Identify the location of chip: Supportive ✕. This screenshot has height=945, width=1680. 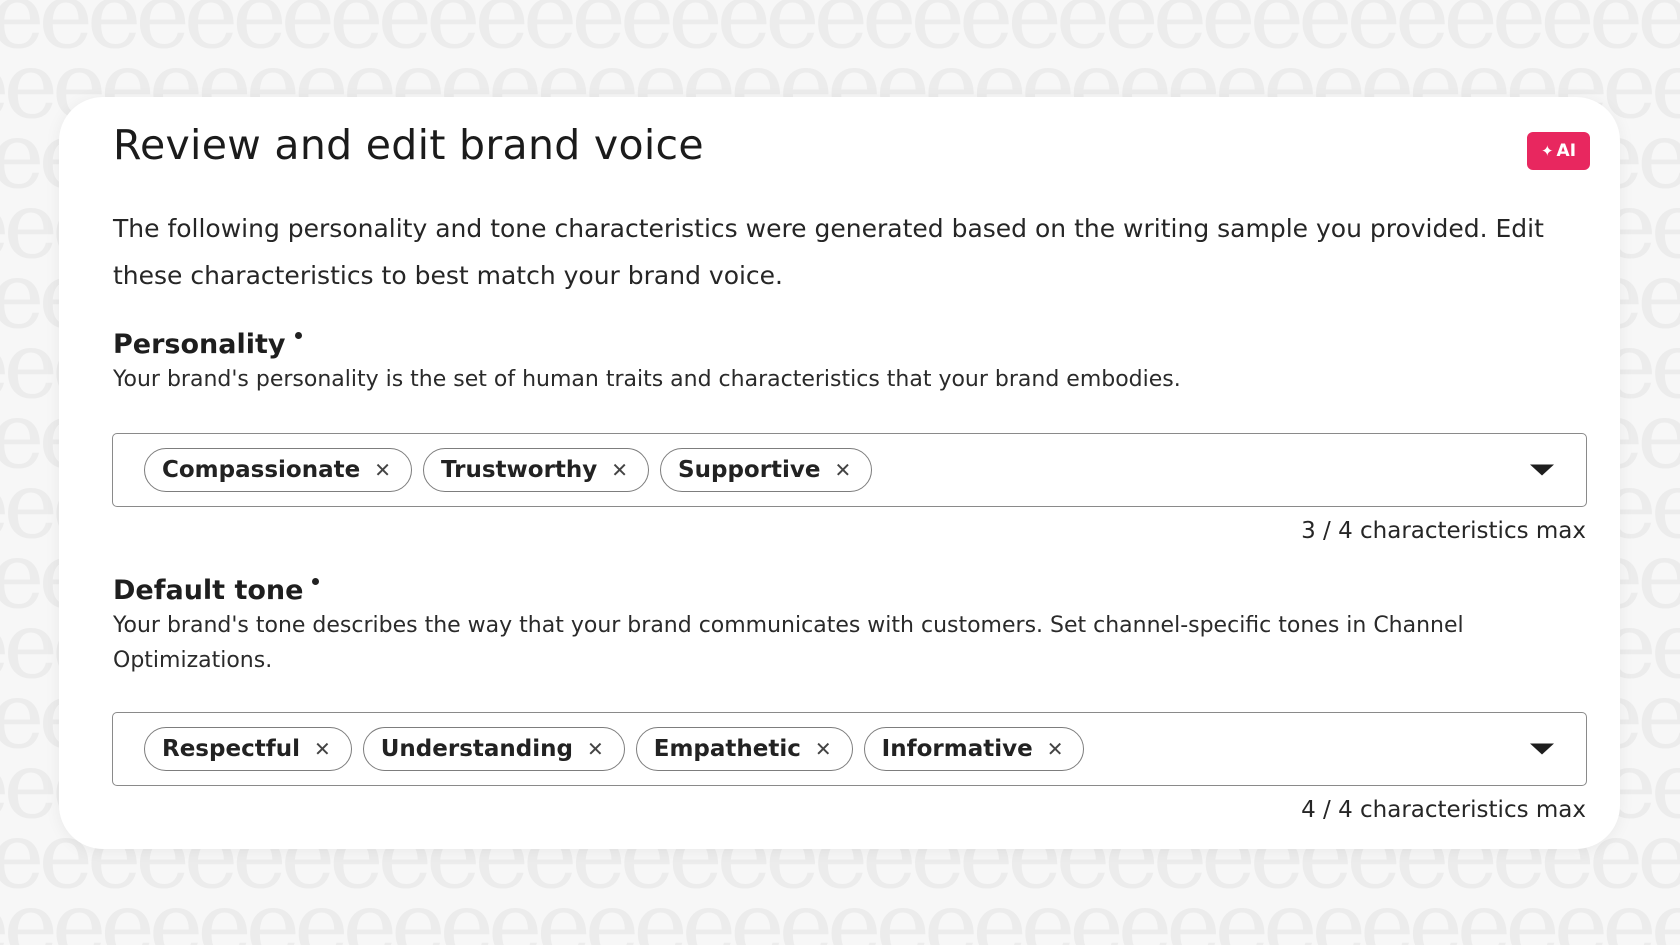
(766, 470).